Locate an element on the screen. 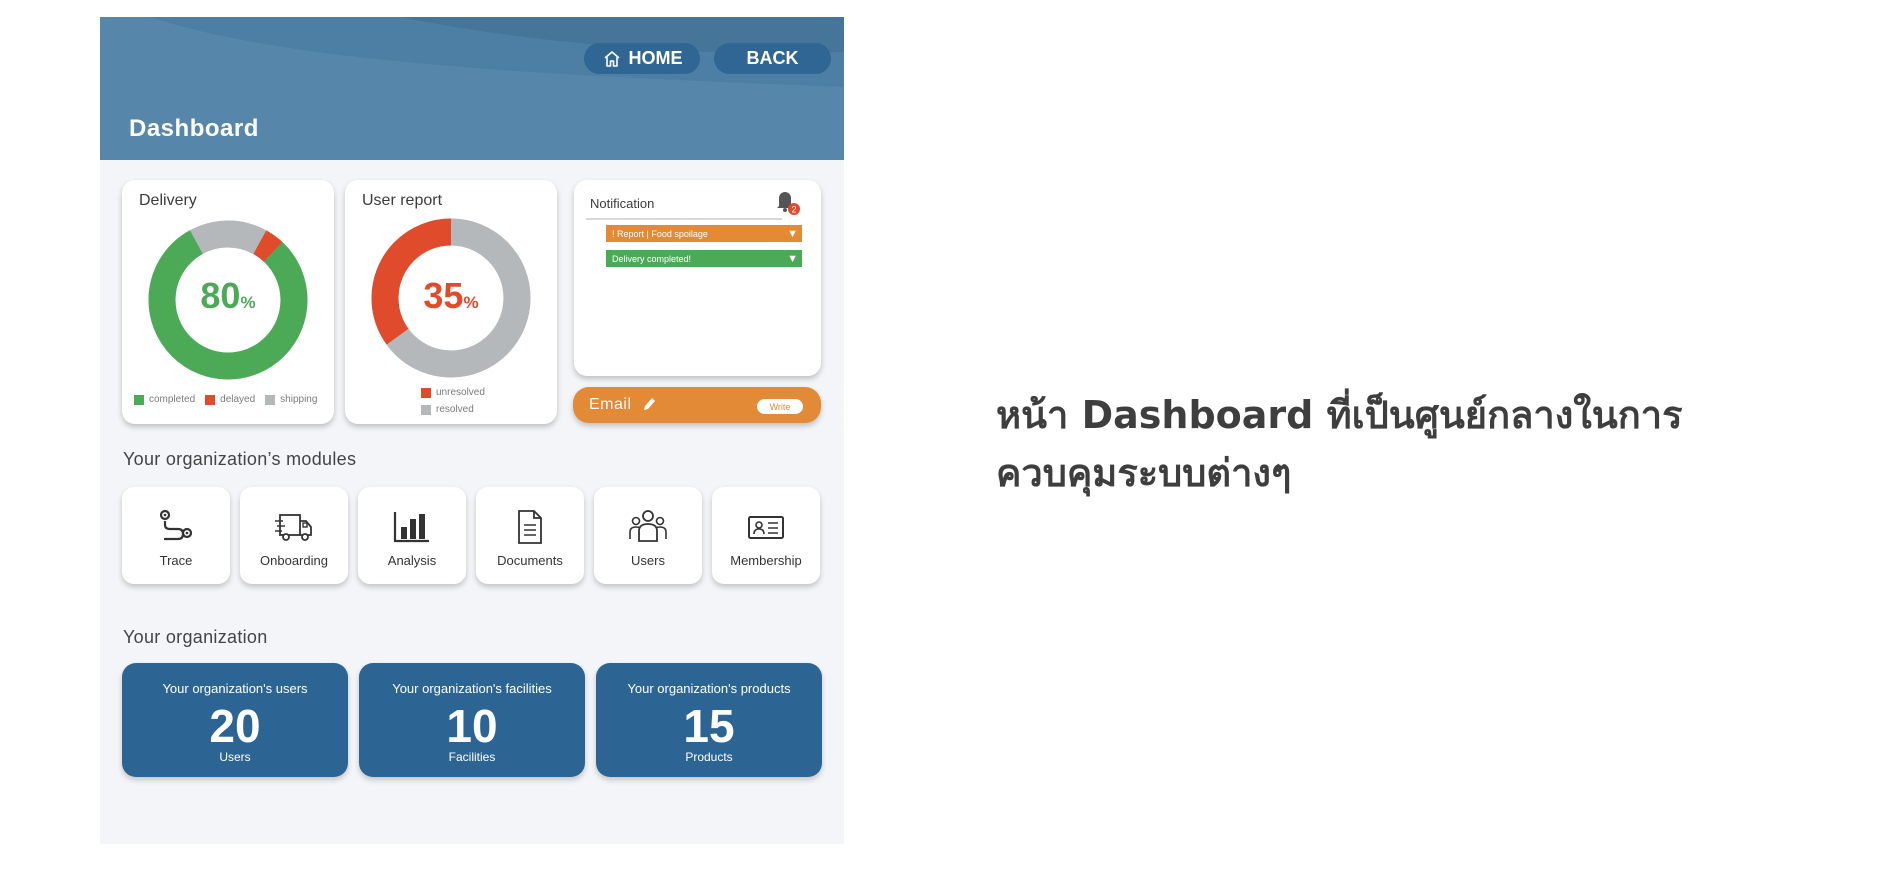 The height and width of the screenshot is (876, 1877). users-icon is located at coordinates (648, 526).